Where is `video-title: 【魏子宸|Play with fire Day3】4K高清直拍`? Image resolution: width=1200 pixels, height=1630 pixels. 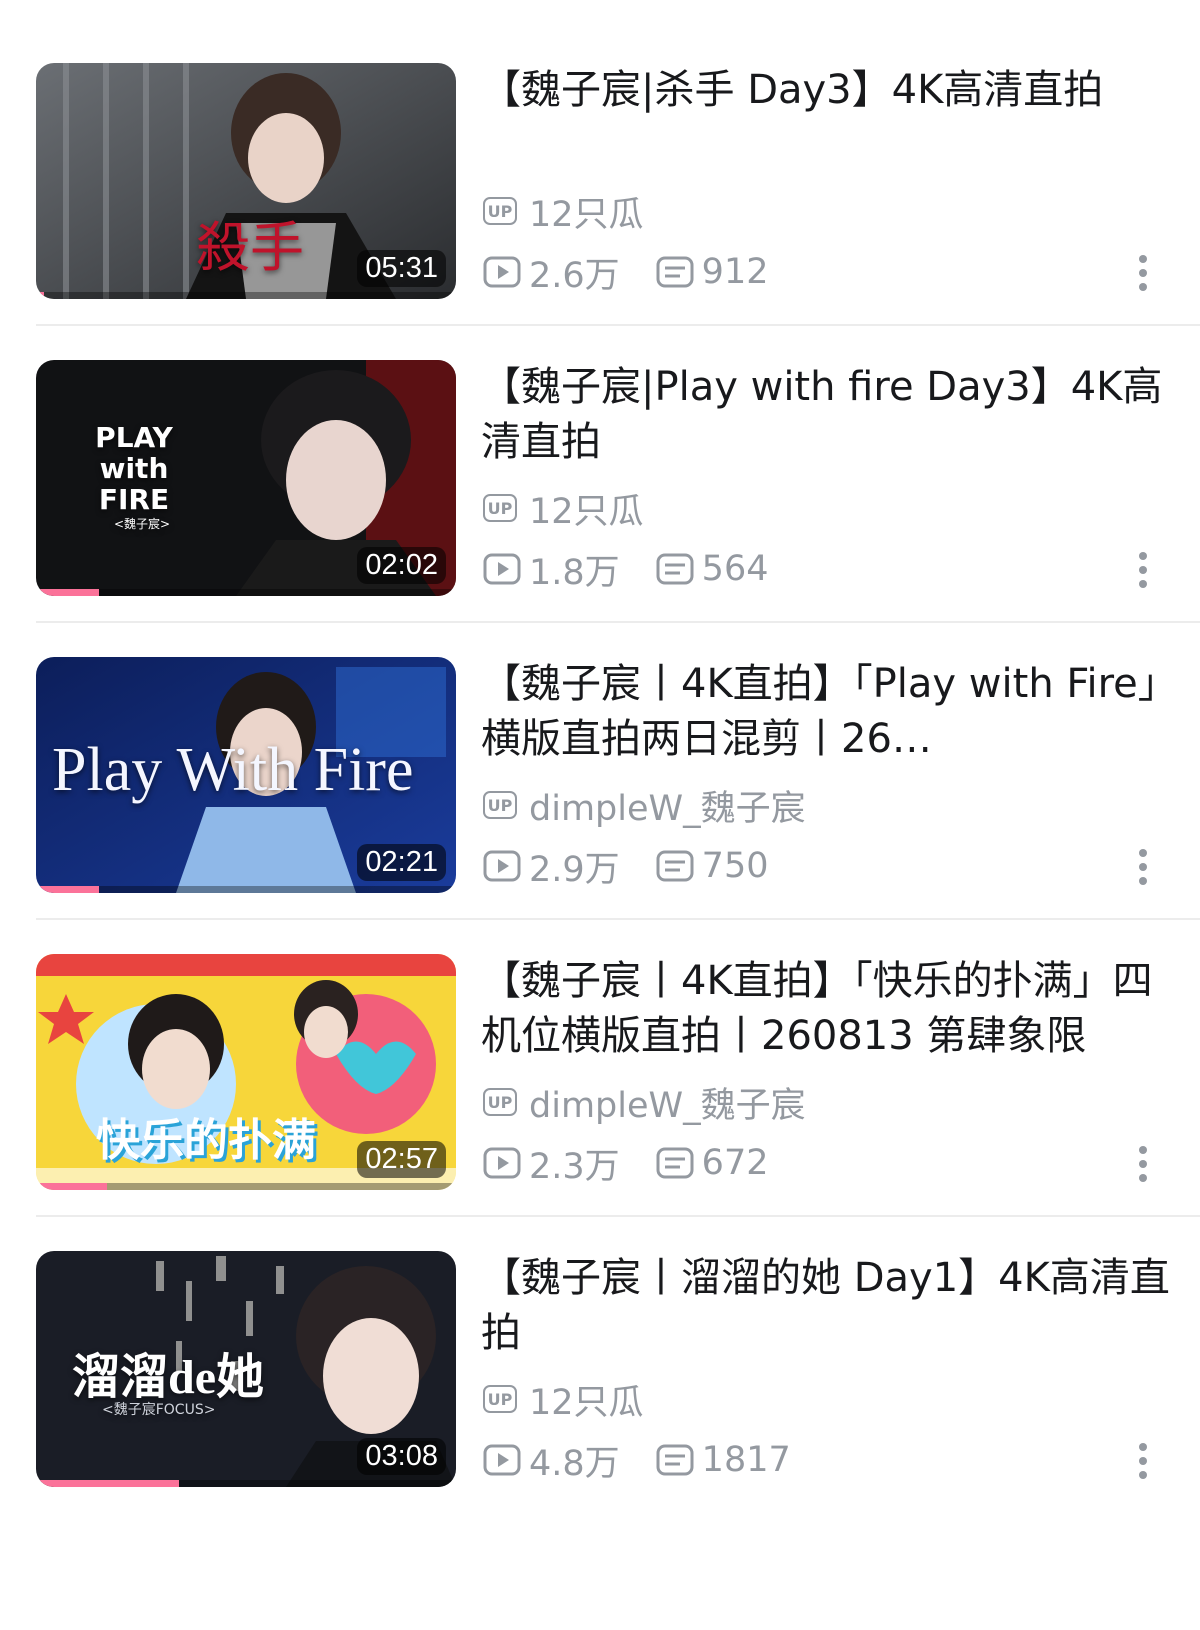 video-title: 【魏子宸|Play with fire Day3】4K高清直拍 is located at coordinates (831, 415).